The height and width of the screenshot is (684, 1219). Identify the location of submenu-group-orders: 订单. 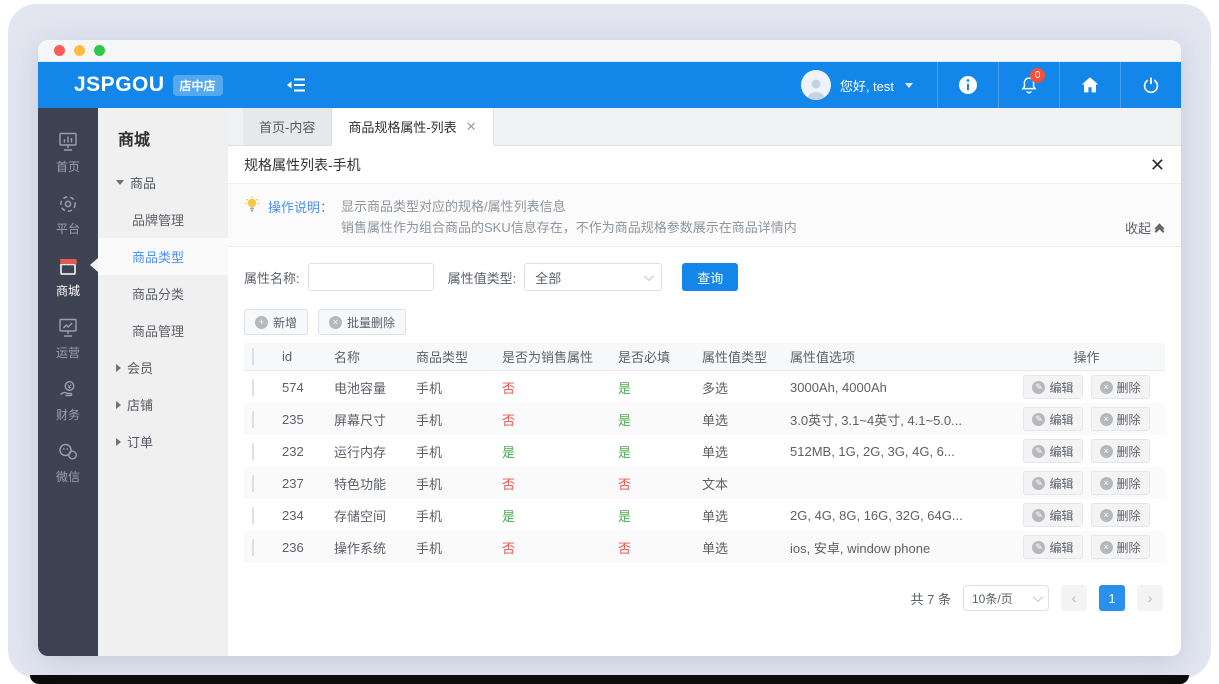
(163, 441).